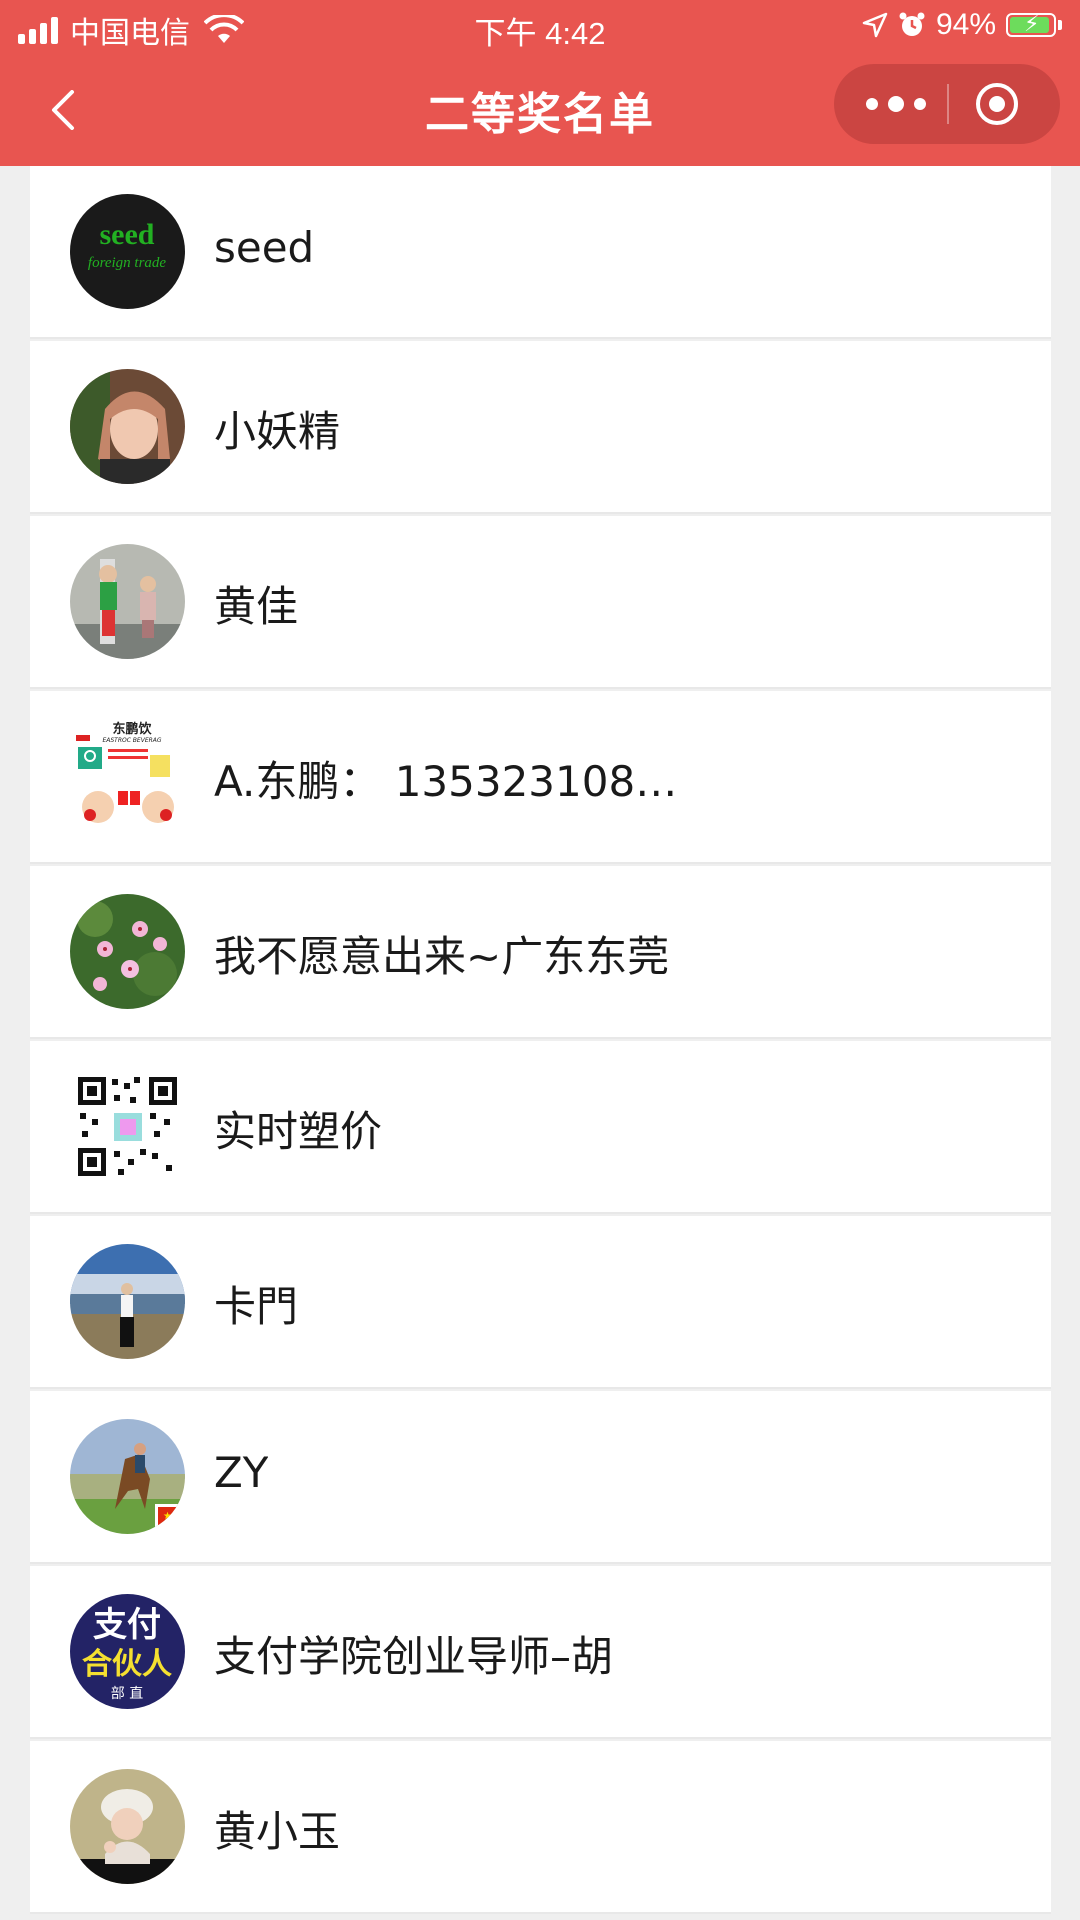 The width and height of the screenshot is (1080, 1920). I want to click on avatar: 支付 合伙人 部 直, so click(127, 1651).